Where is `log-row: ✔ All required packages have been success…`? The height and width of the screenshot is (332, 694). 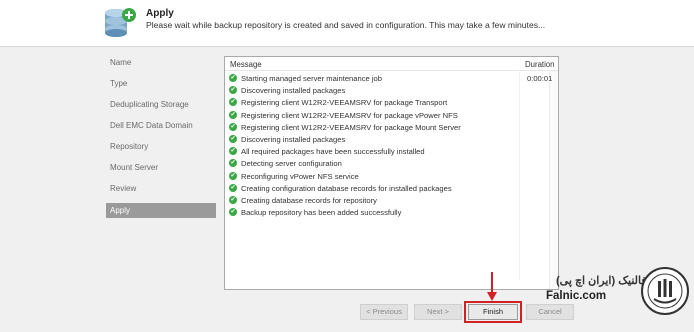 log-row: ✔ All required packages have been success… is located at coordinates (390, 152).